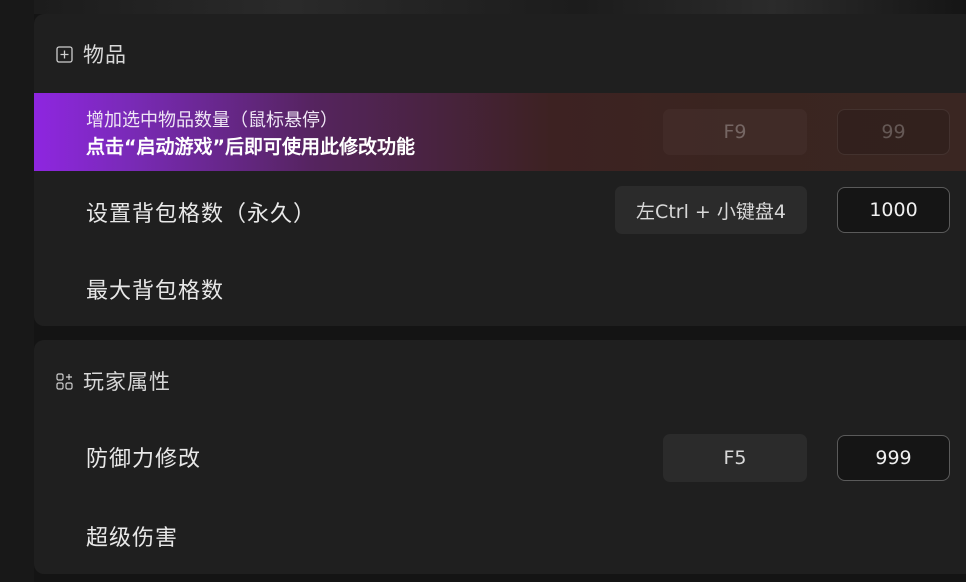 The image size is (966, 582). I want to click on increase-item-count-label: 增加选中物品数量（鼠标悬停）, so click(212, 120).